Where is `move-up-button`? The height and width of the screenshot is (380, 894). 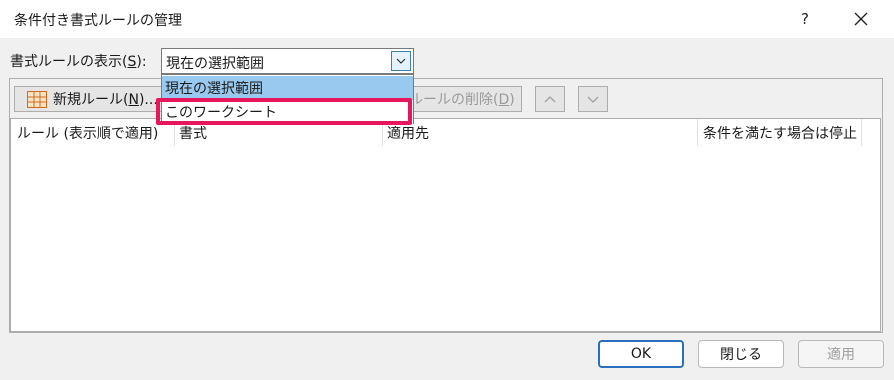 move-up-button is located at coordinates (550, 99).